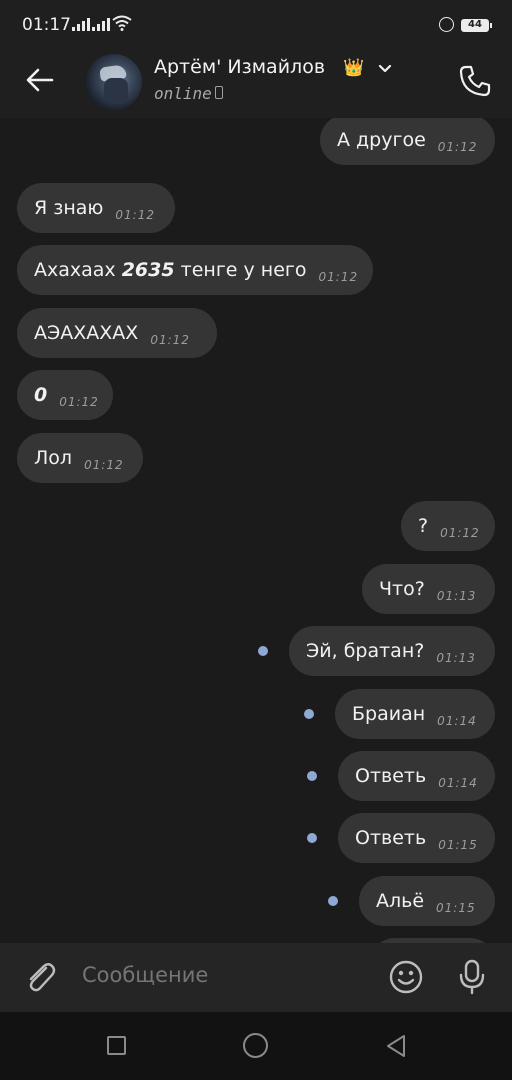  What do you see at coordinates (41, 395) in the screenshot?
I see `message-text: 0` at bounding box center [41, 395].